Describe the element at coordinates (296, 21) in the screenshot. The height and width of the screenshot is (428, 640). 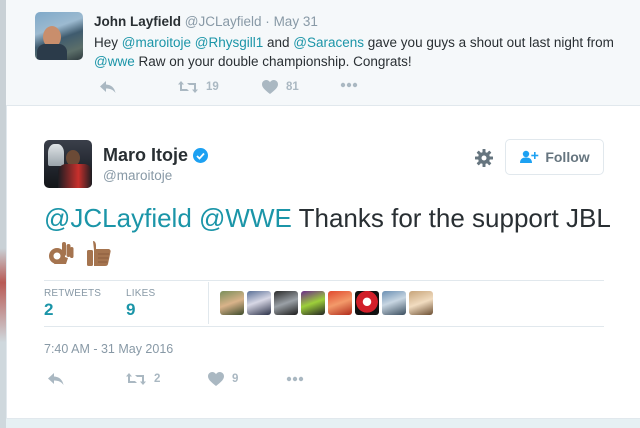
I see `tweet-date: May 31` at that location.